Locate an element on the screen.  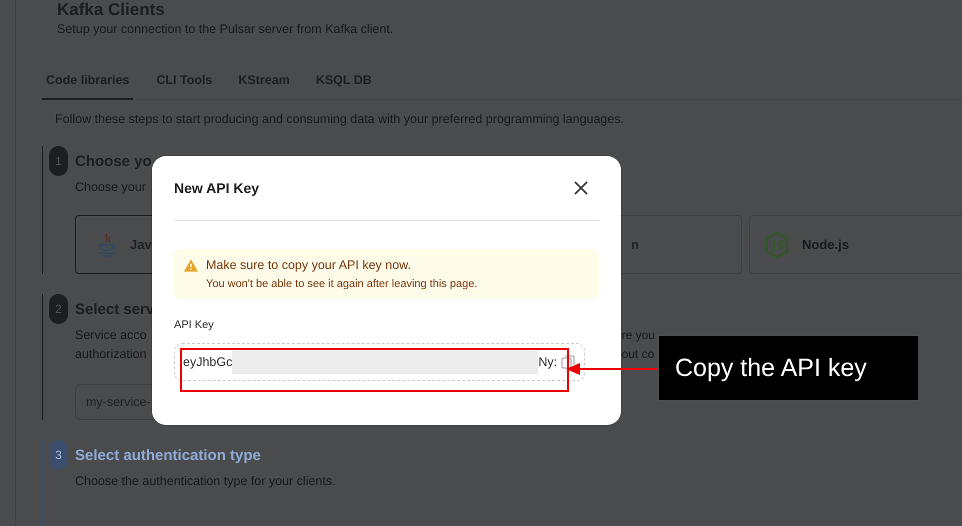
step-number: 1 is located at coordinates (58, 161).